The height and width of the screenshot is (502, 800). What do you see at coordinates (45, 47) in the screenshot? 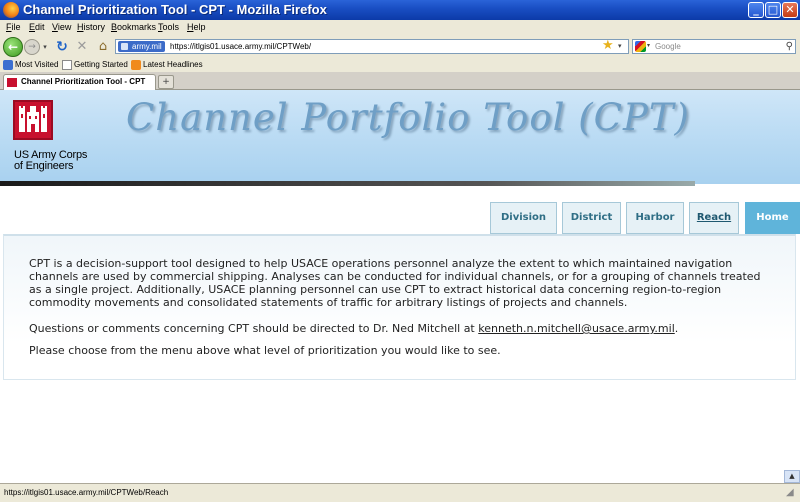
I see `history-dropdown-icon: ▾` at bounding box center [45, 47].